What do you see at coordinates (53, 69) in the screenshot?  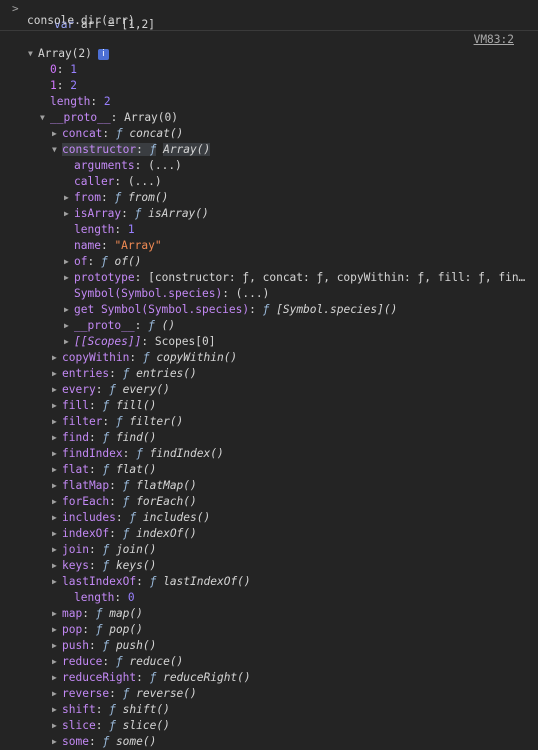 I see `property-key: 0` at bounding box center [53, 69].